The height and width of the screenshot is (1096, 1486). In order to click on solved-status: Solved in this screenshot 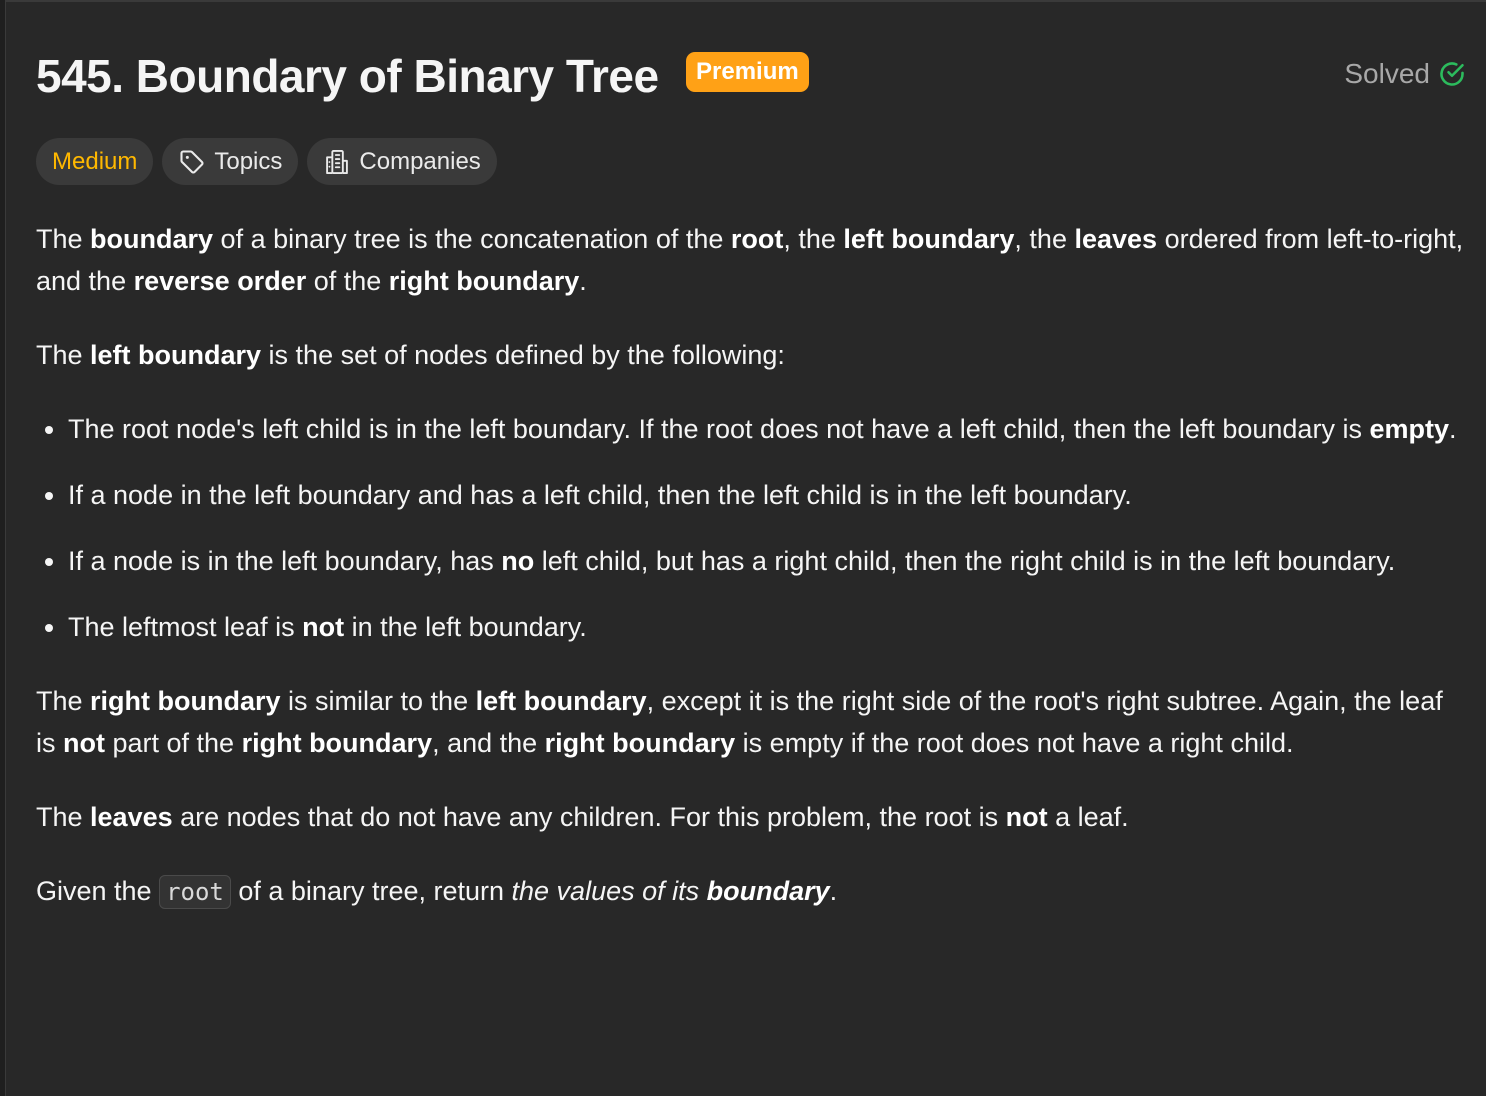, I will do `click(1405, 74)`.